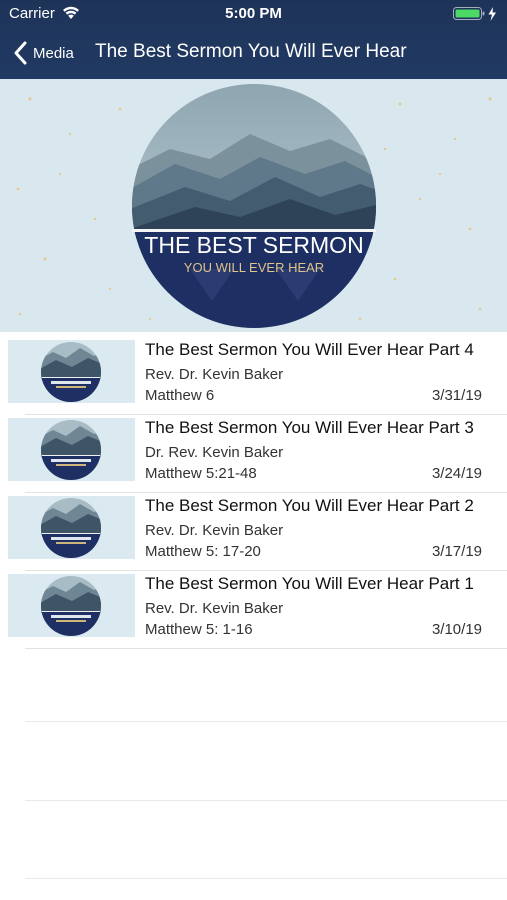  What do you see at coordinates (456, 551) in the screenshot?
I see `sermon-date: 3/17/19` at bounding box center [456, 551].